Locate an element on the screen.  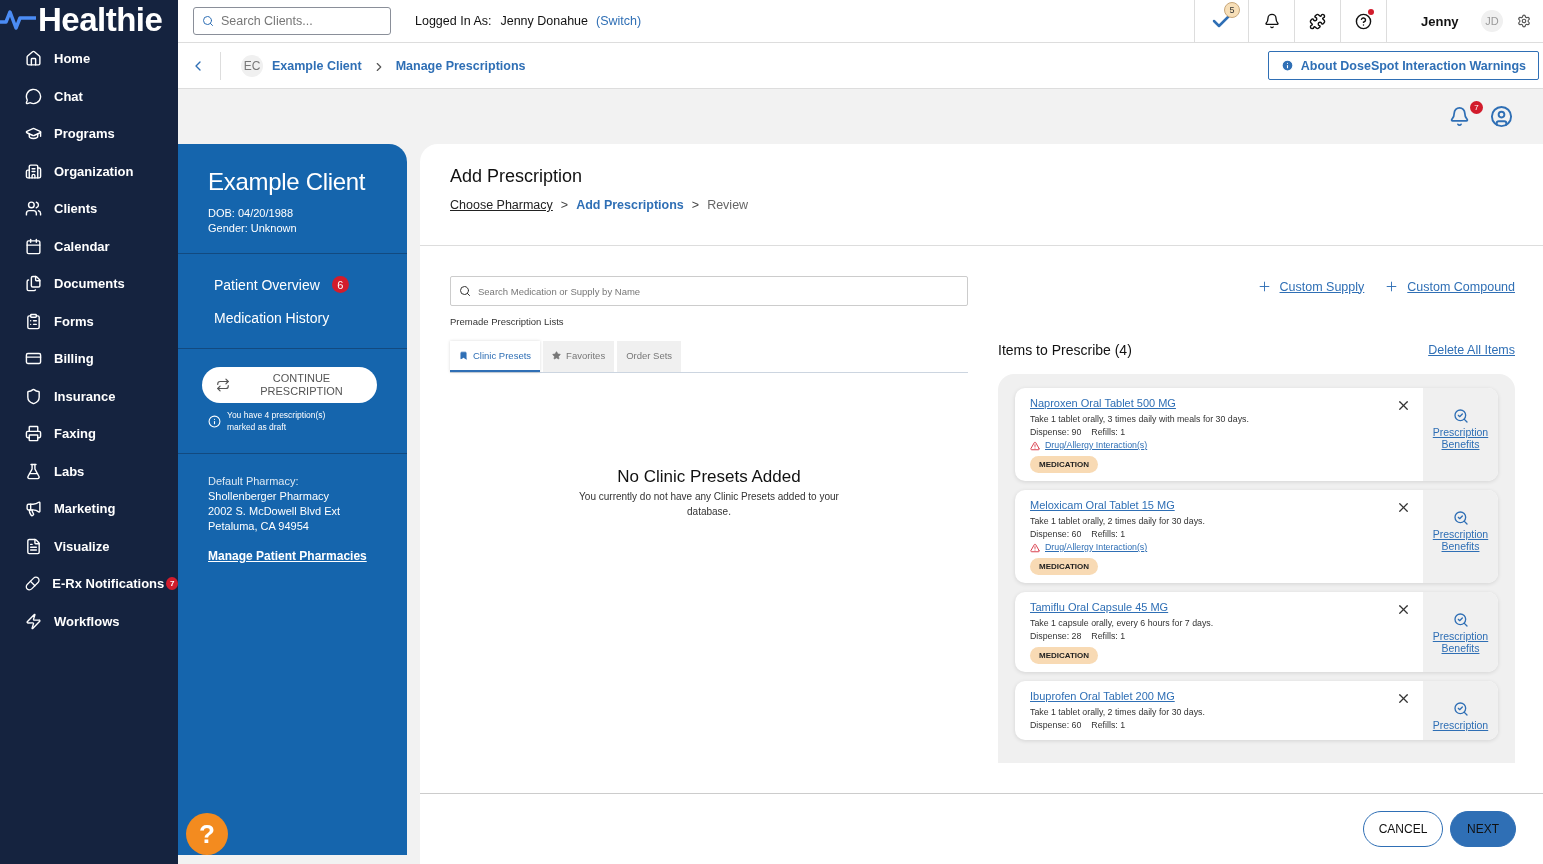
lists-label: Premade Prescription Lists is located at coordinates (507, 321).